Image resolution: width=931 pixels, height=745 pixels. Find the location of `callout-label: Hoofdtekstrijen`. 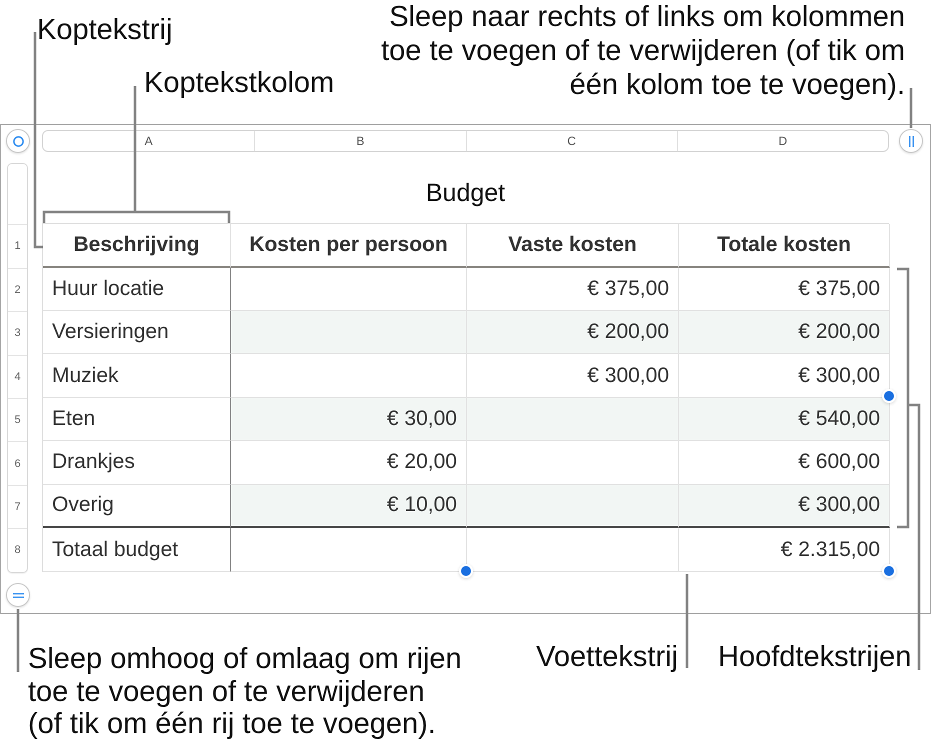

callout-label: Hoofdtekstrijen is located at coordinates (815, 657).